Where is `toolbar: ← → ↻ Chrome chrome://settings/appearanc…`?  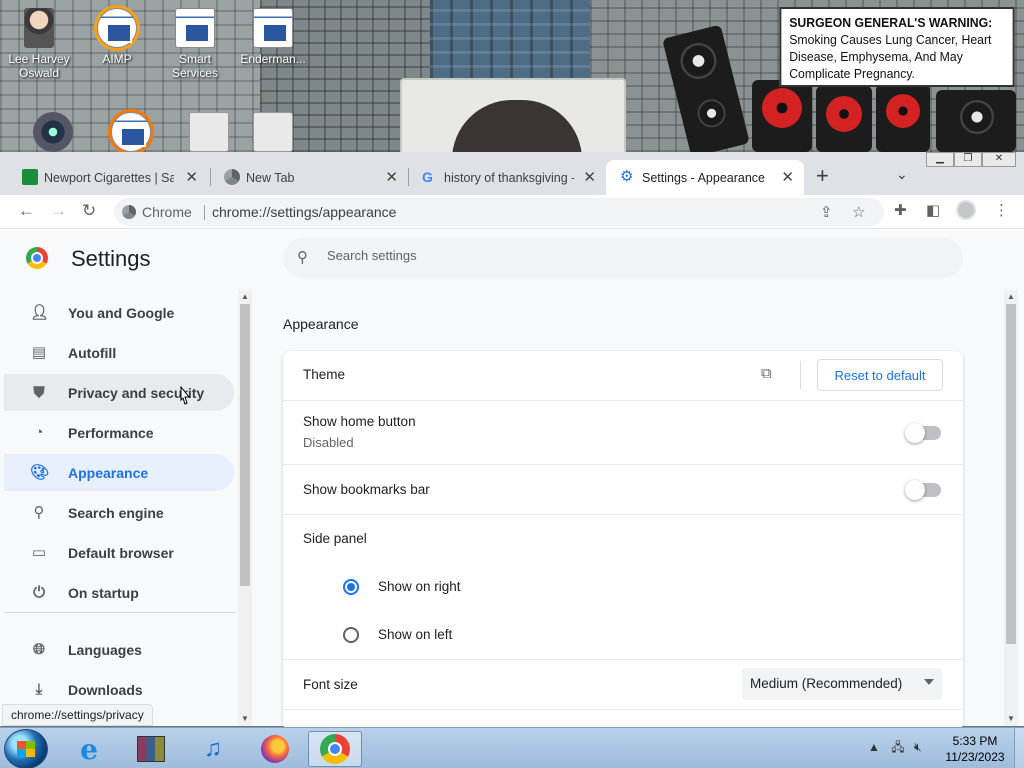 toolbar: ← → ↻ Chrome chrome://settings/appearanc… is located at coordinates (512, 212).